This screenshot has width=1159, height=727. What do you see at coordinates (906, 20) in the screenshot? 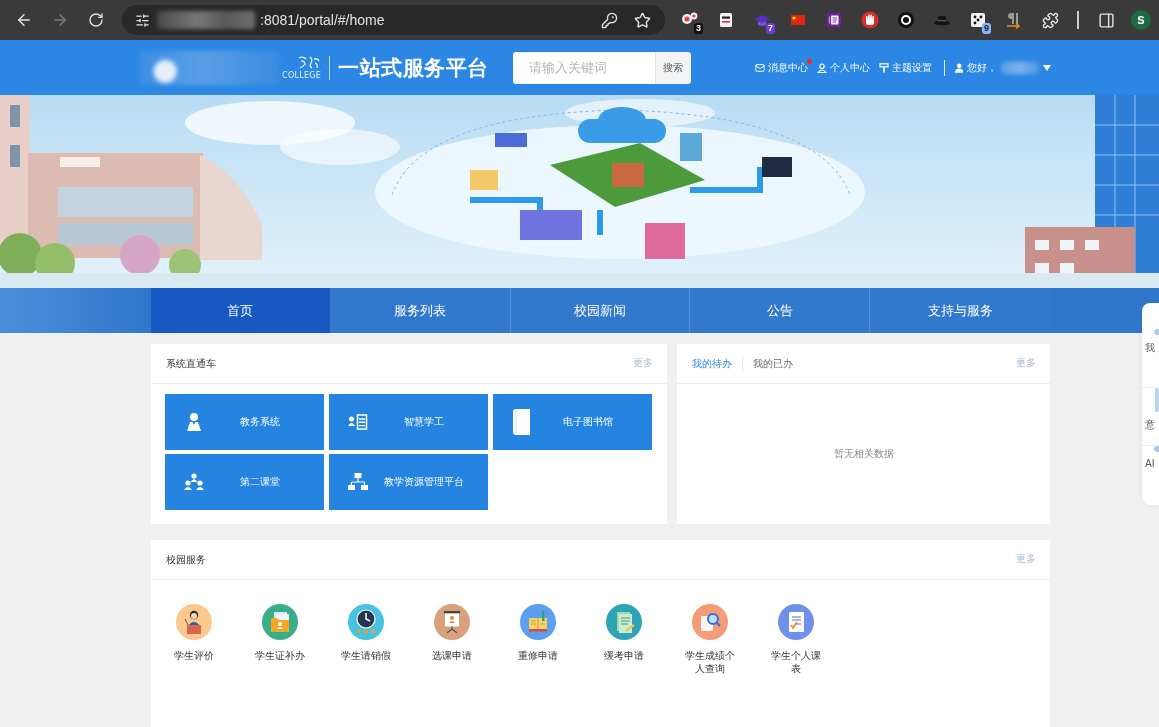
I see `ring-icon` at bounding box center [906, 20].